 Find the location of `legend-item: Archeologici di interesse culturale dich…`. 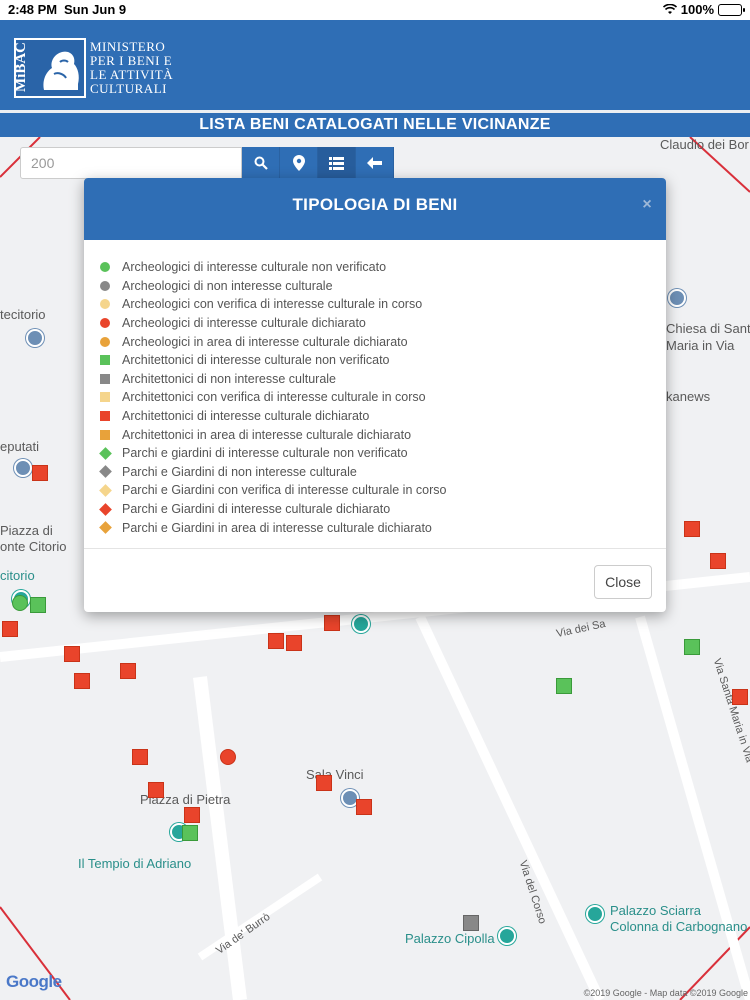

legend-item: Archeologici di interesse culturale dich… is located at coordinates (383, 323).